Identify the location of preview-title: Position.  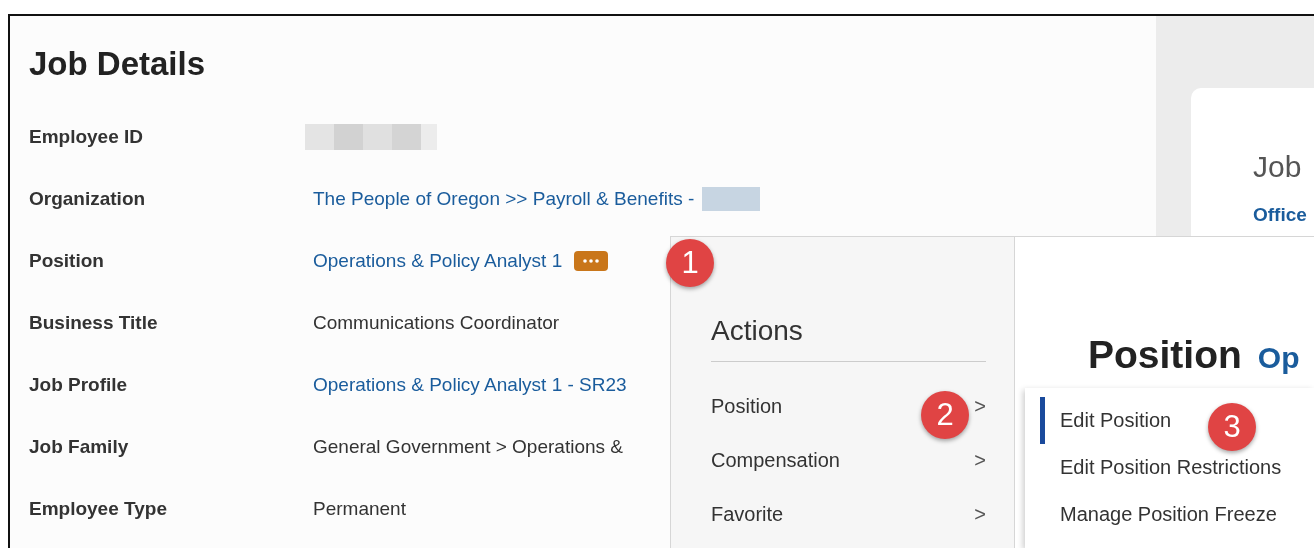
(1165, 355).